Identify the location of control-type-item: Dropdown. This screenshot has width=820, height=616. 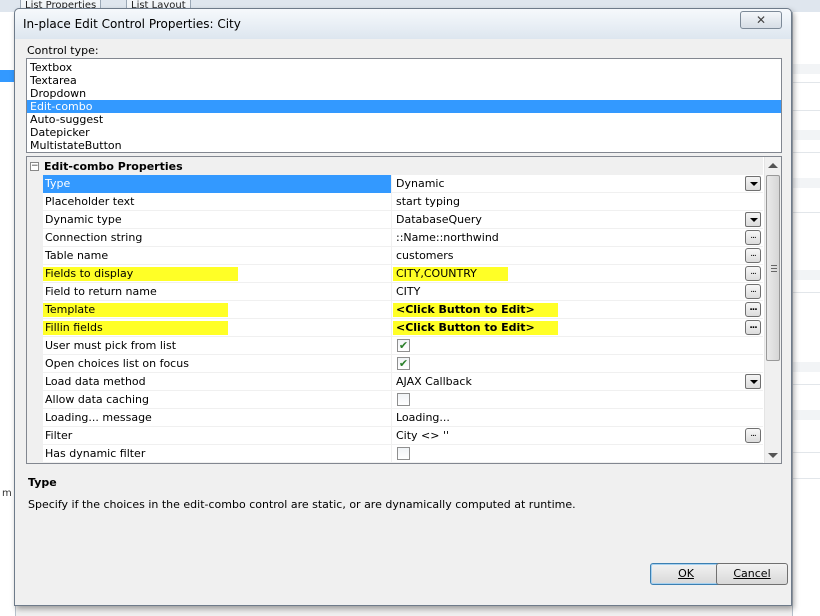
(404, 93).